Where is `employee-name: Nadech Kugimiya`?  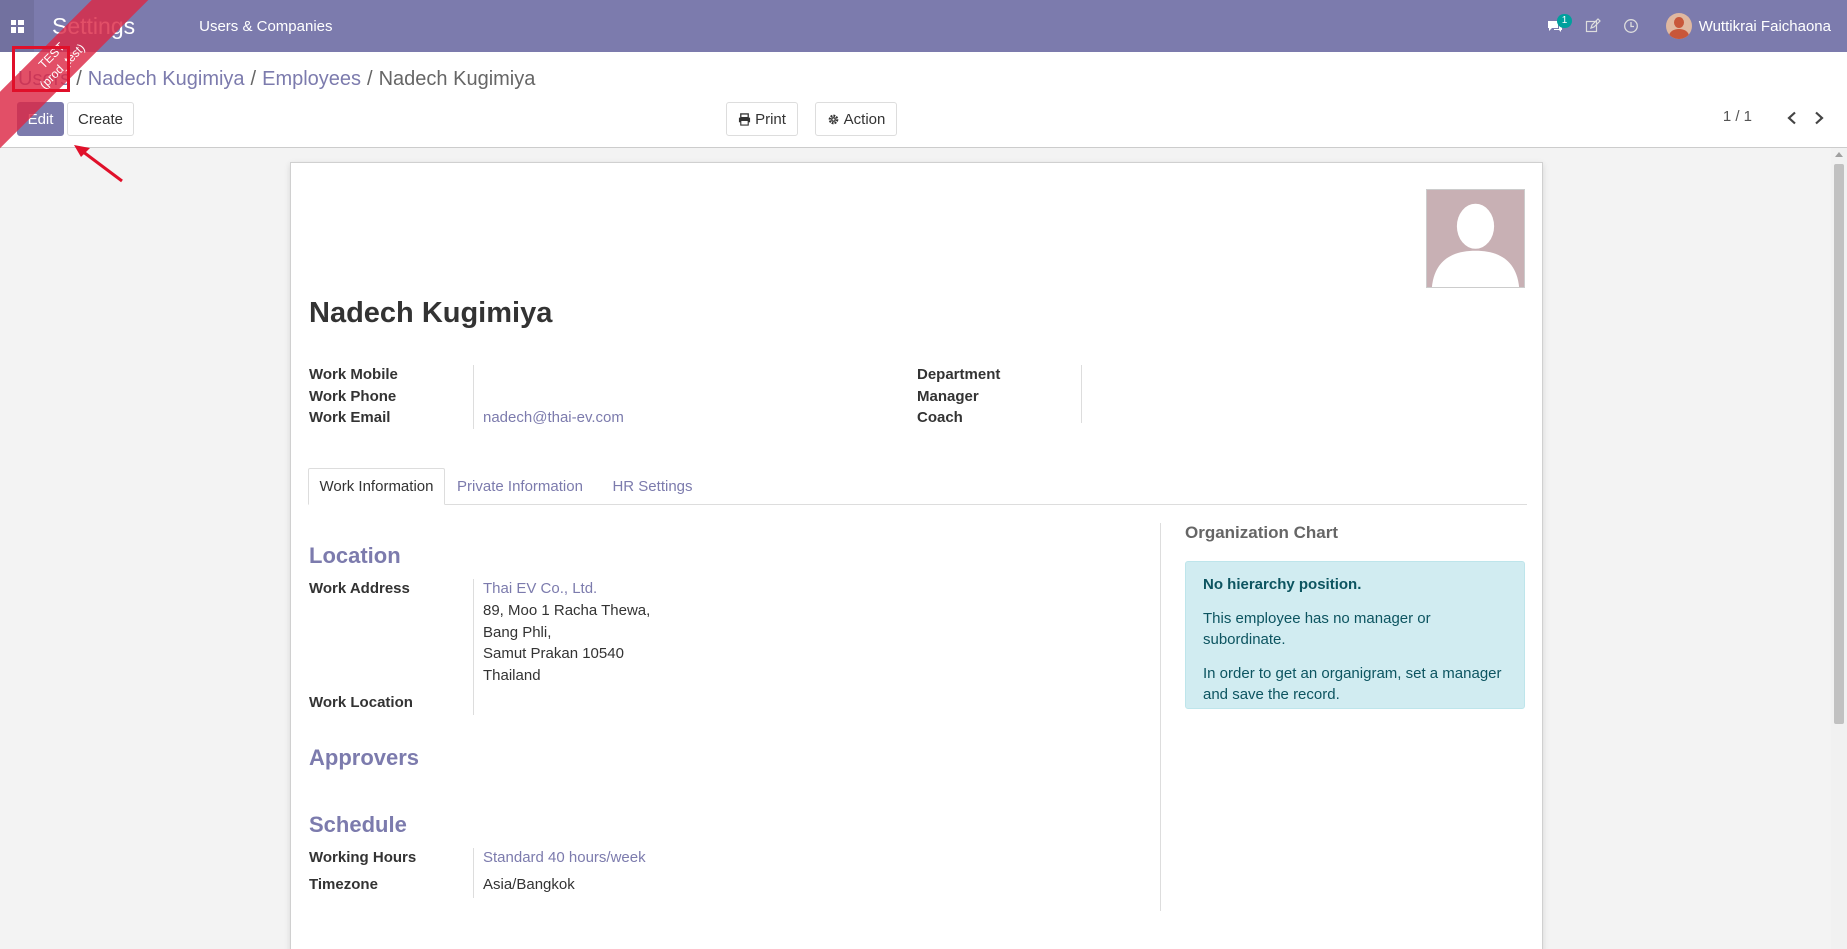
employee-name: Nadech Kugimiya is located at coordinates (431, 313).